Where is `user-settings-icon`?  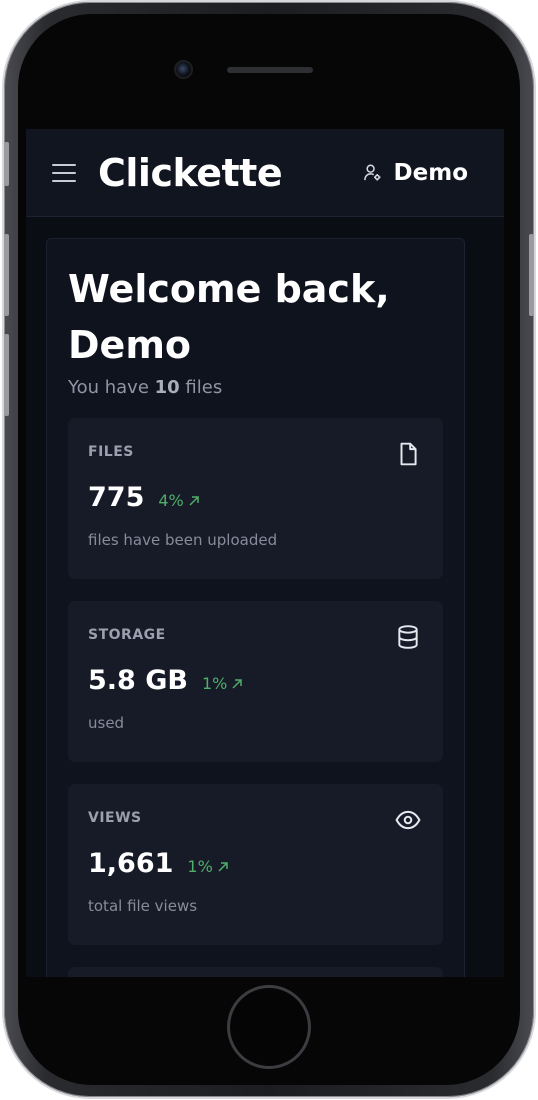 user-settings-icon is located at coordinates (372, 172).